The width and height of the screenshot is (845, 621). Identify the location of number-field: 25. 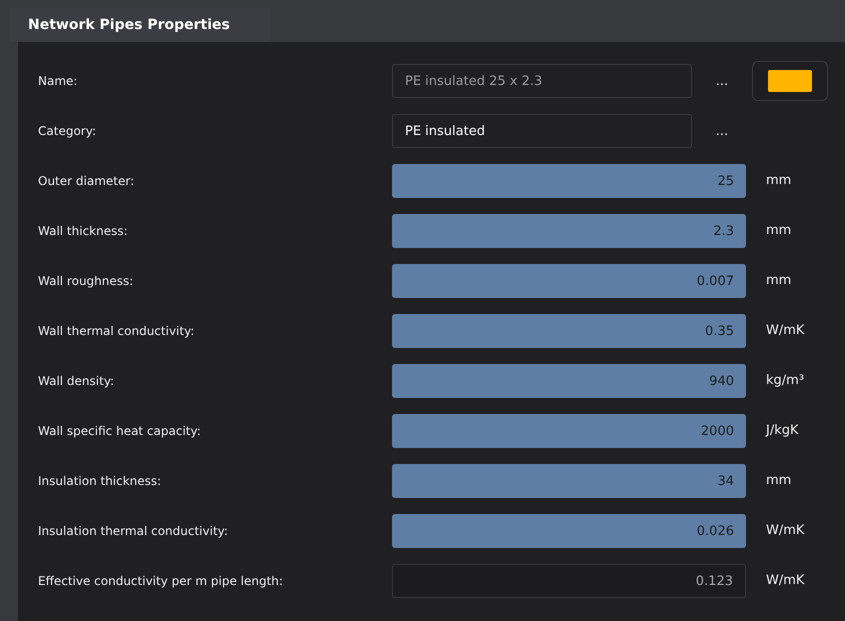
(569, 181).